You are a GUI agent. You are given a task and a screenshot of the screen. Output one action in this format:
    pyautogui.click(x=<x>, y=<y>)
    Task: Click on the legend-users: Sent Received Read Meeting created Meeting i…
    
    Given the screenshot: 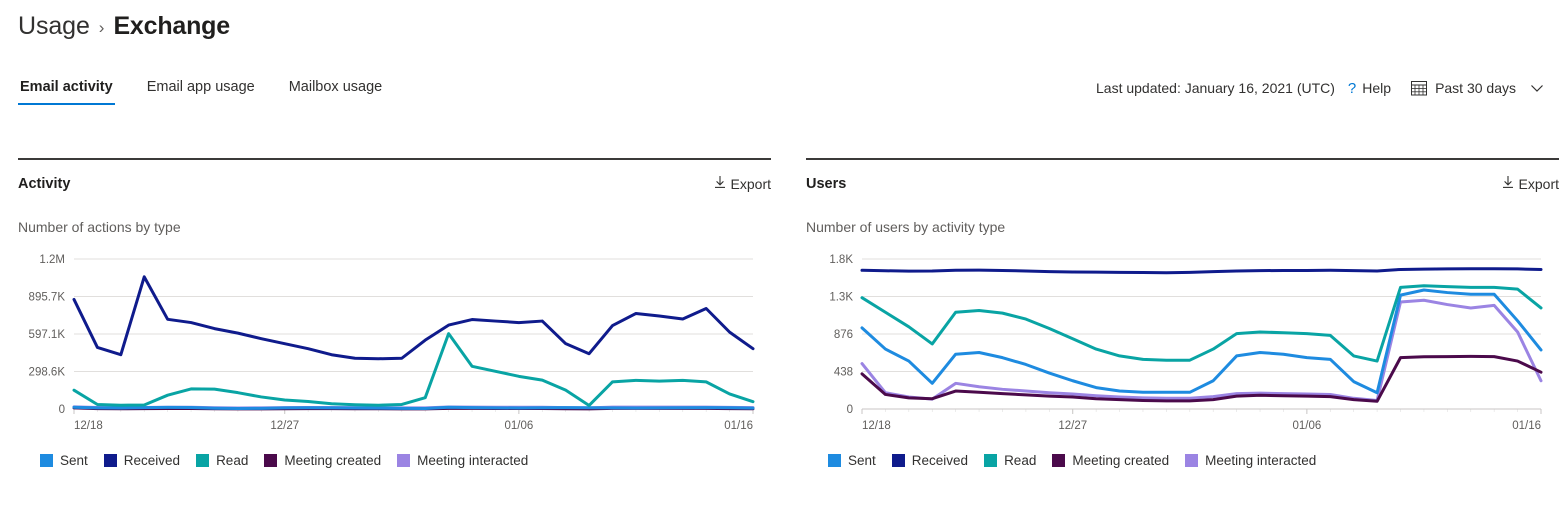 What is the action you would take?
    pyautogui.click(x=1193, y=460)
    